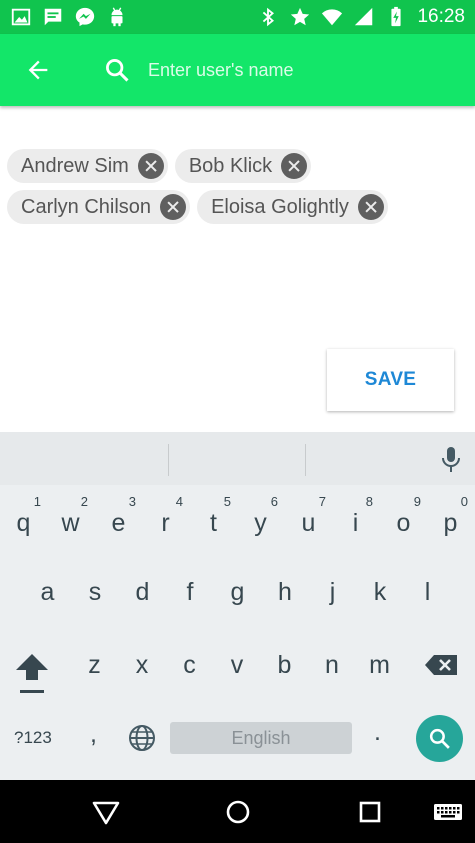 Image resolution: width=475 pixels, height=843 pixels. What do you see at coordinates (269, 17) in the screenshot?
I see `bluetooth-icon` at bounding box center [269, 17].